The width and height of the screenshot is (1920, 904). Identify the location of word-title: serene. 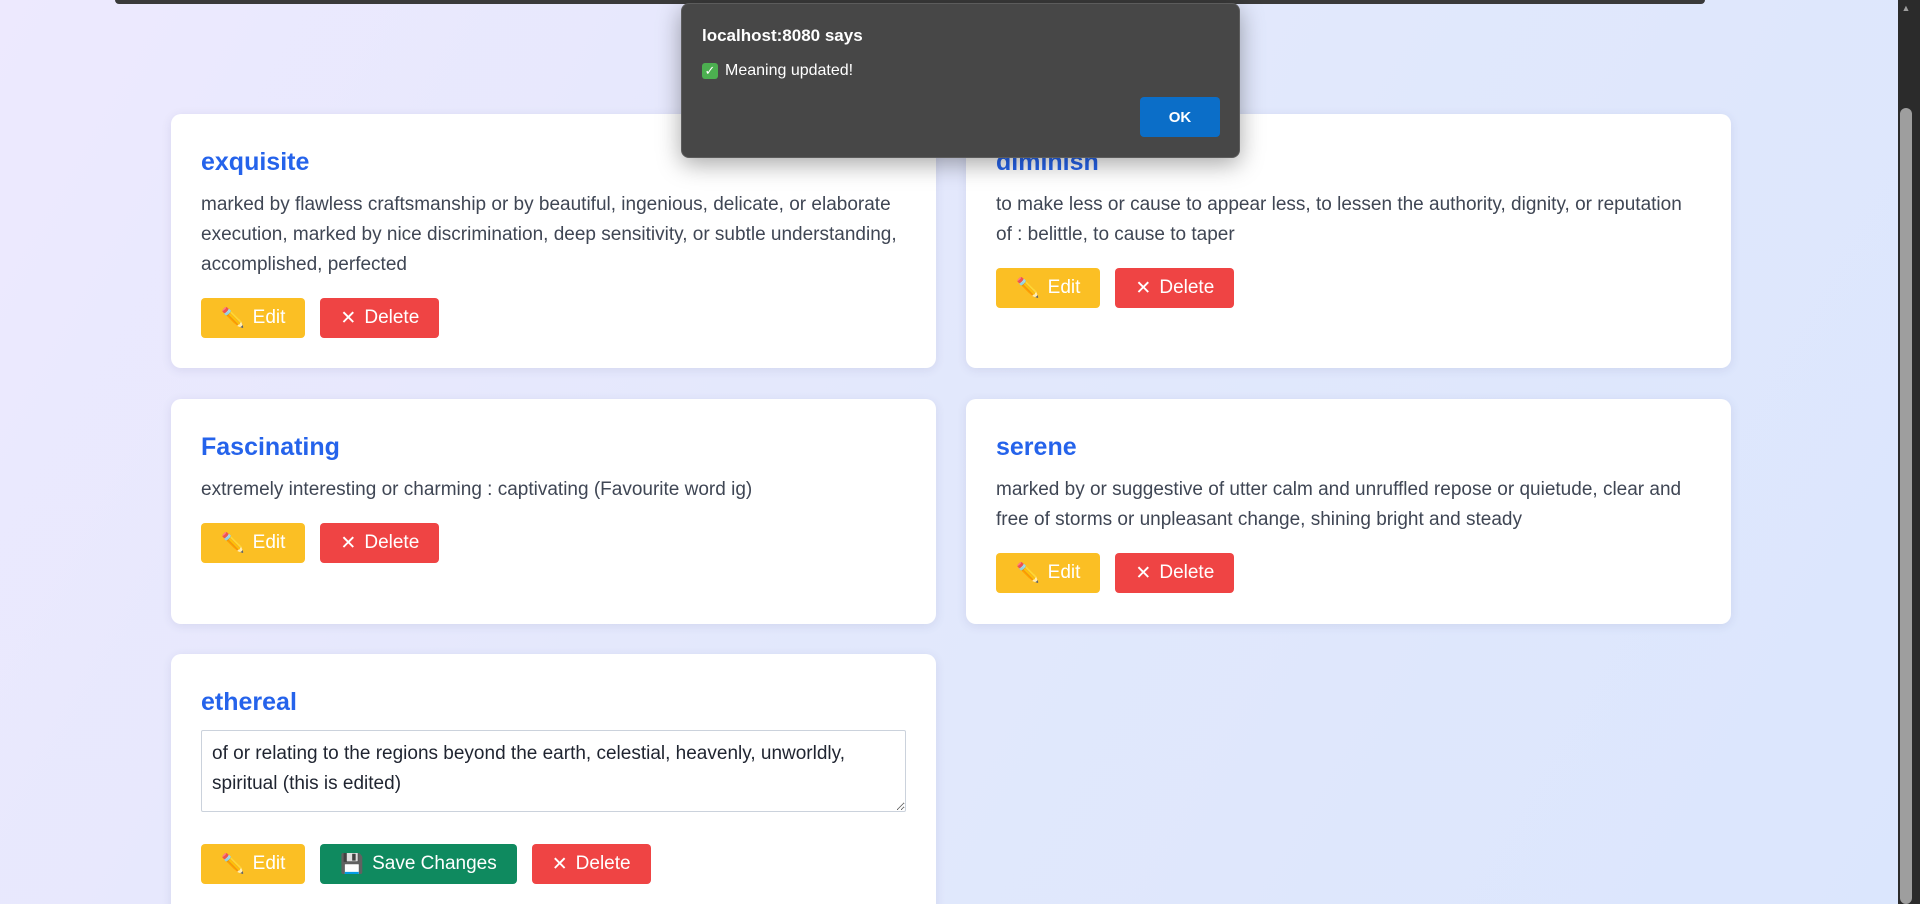
(1036, 447).